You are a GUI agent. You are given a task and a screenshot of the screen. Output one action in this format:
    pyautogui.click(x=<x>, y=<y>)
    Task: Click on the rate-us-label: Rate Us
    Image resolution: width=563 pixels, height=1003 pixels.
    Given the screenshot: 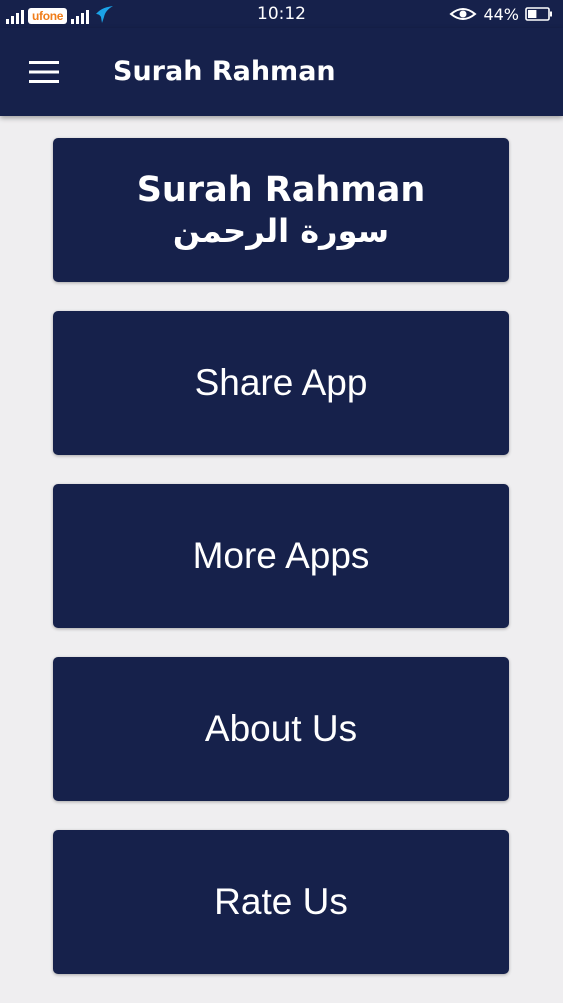 What is the action you would take?
    pyautogui.click(x=281, y=901)
    